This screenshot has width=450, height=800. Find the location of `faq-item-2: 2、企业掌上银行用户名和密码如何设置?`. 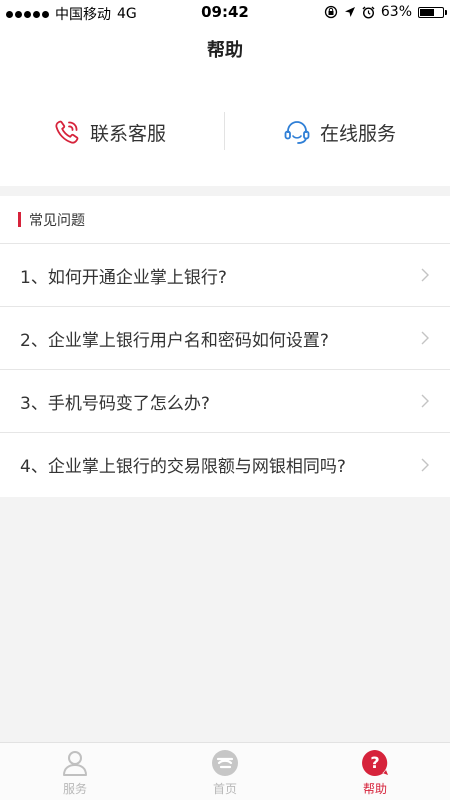

faq-item-2: 2、企业掌上银行用户名和密码如何设置? is located at coordinates (225, 338).